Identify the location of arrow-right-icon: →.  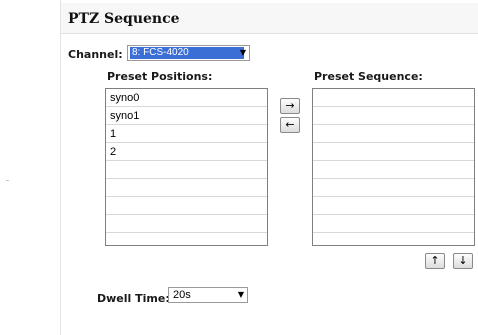
(290, 105).